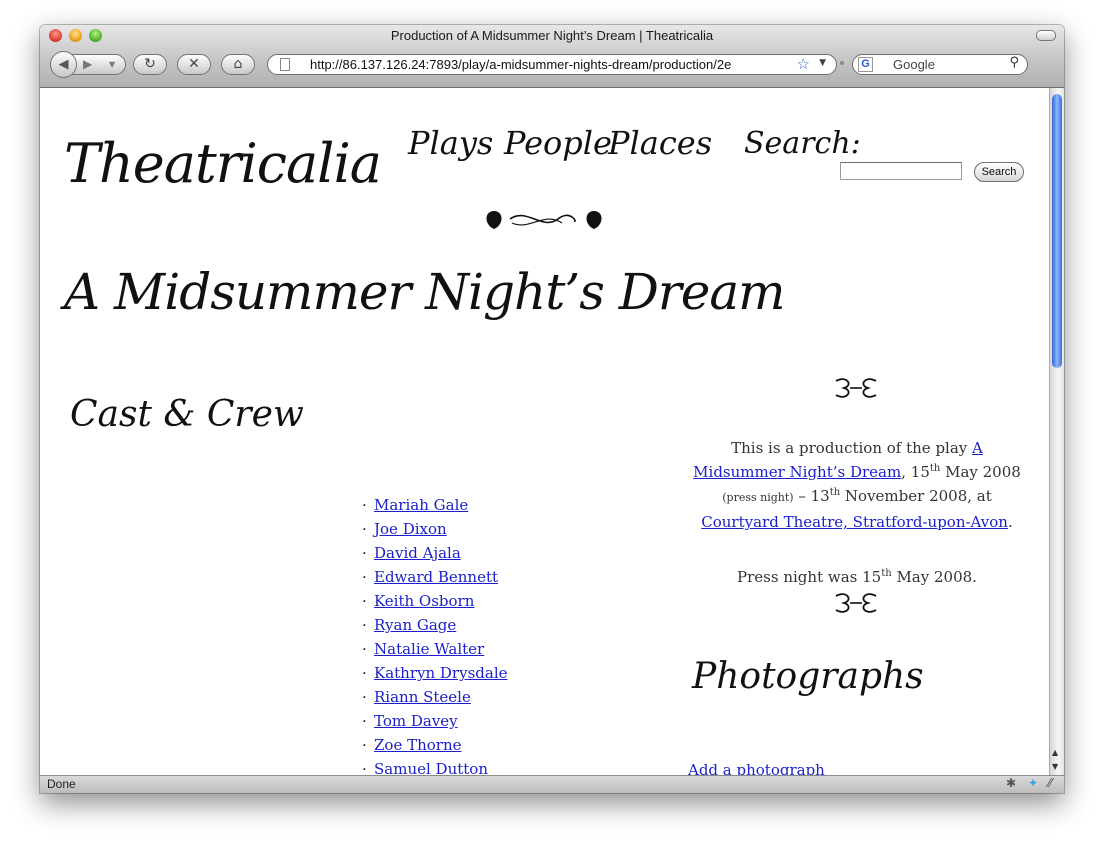  What do you see at coordinates (340, 508) in the screenshot?
I see `cast-row: 1st Fairy·Mariah Gale` at bounding box center [340, 508].